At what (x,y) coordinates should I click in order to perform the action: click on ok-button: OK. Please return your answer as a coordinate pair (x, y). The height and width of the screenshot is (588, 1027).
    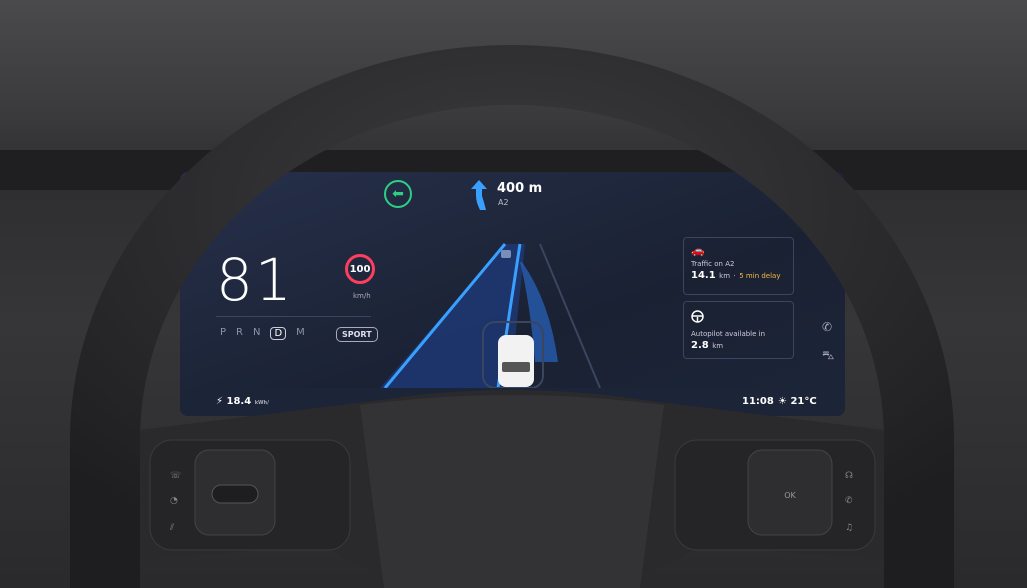
    Looking at the image, I should click on (790, 495).